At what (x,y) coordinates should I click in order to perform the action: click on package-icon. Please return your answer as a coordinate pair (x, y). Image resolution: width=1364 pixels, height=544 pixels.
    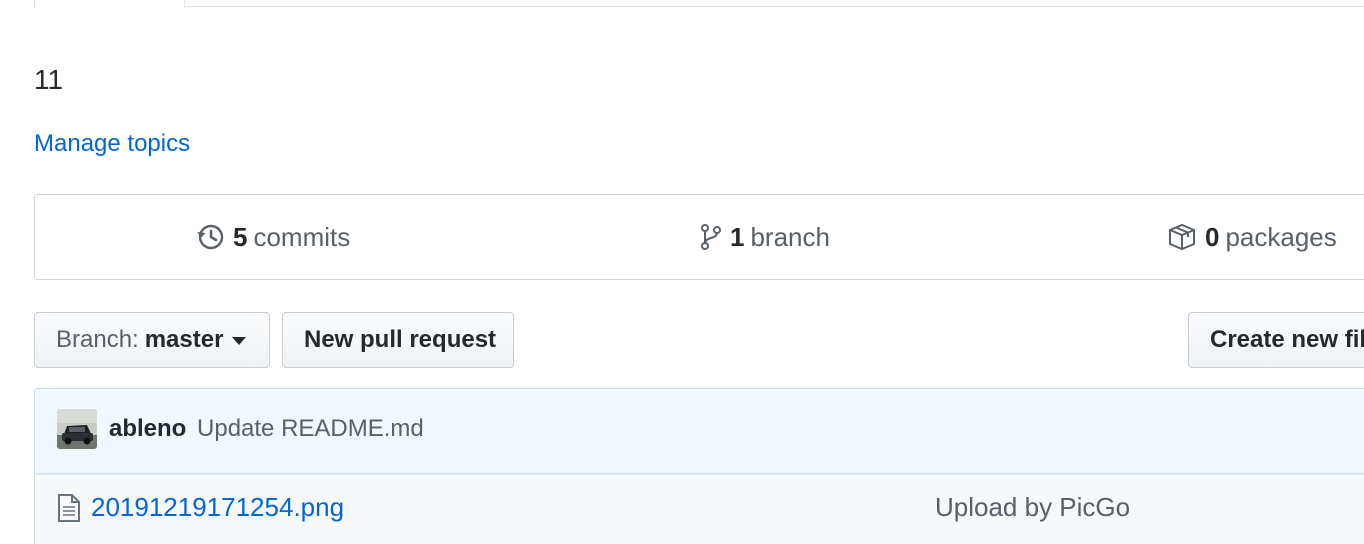
    Looking at the image, I should click on (1182, 237).